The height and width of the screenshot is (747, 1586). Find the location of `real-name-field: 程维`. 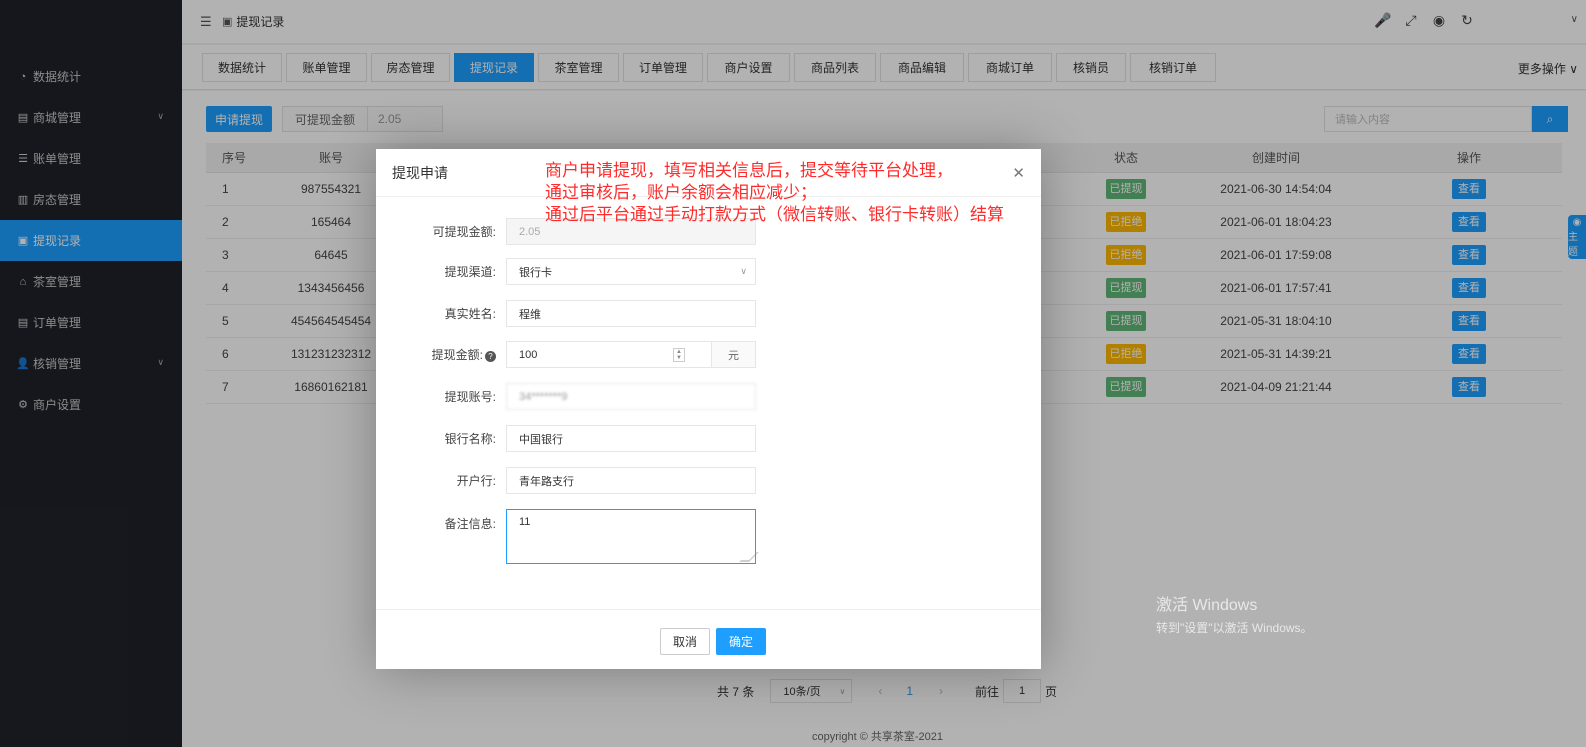

real-name-field: 程维 is located at coordinates (631, 313).